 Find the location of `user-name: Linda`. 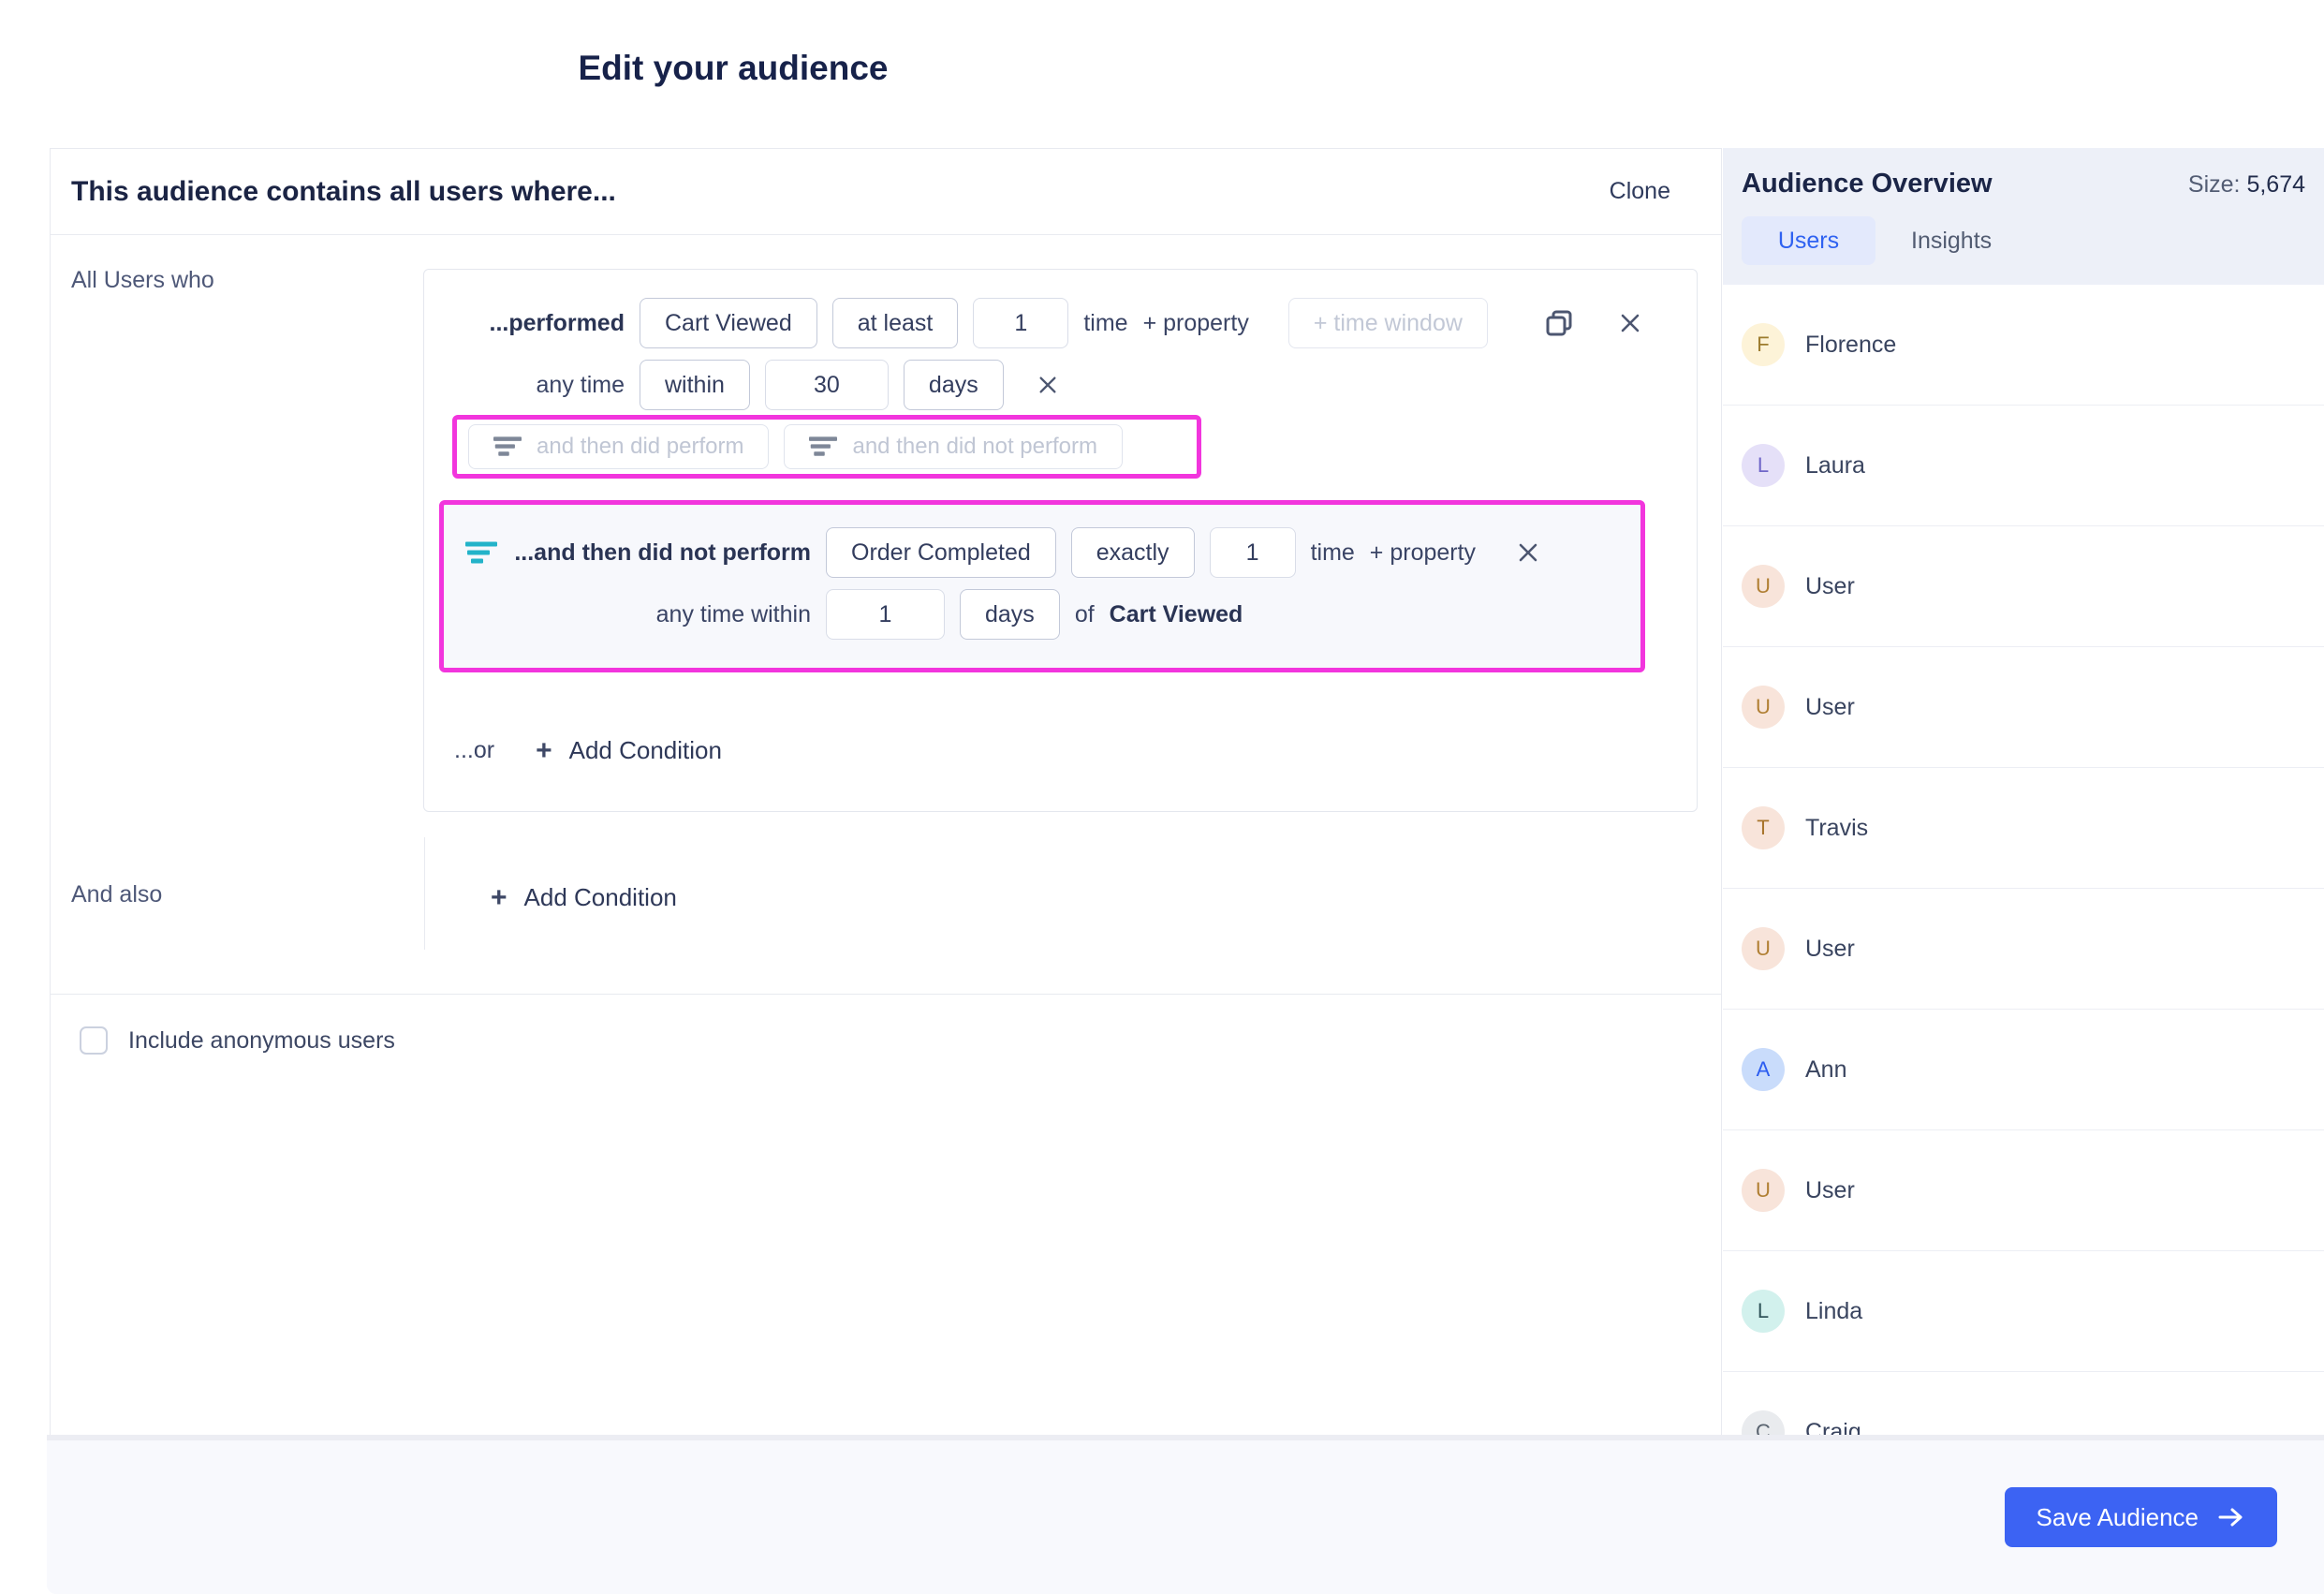

user-name: Linda is located at coordinates (1834, 1310).